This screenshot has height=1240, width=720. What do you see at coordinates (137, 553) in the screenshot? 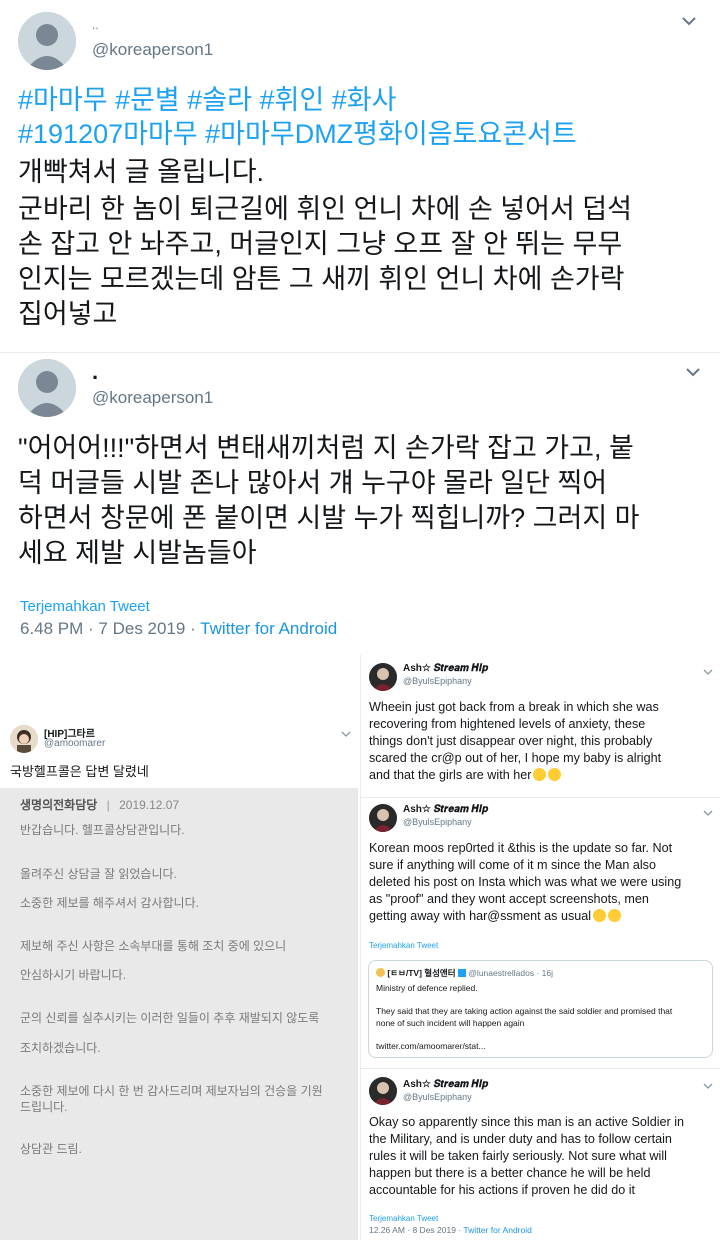
I see `tweet-text-line: 세요 제발 시발놈들아` at bounding box center [137, 553].